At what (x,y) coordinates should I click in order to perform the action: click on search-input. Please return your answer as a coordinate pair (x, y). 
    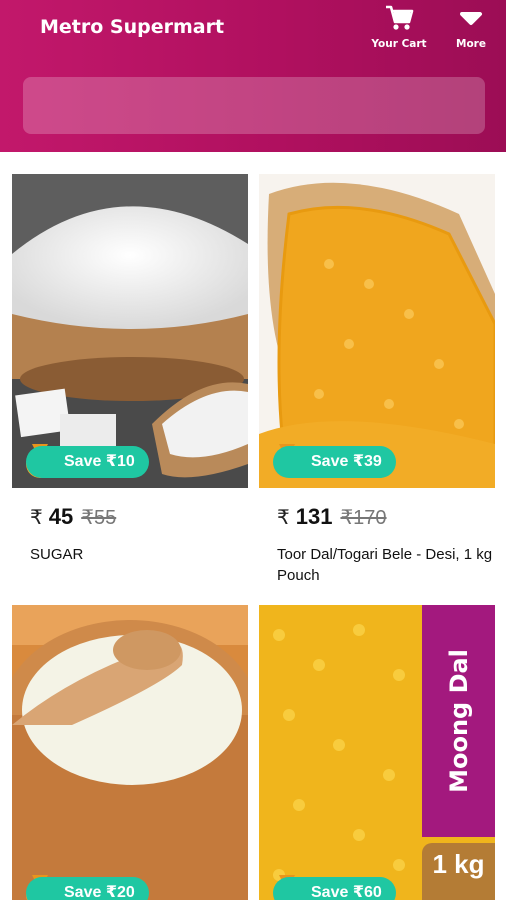
    Looking at the image, I should click on (254, 105).